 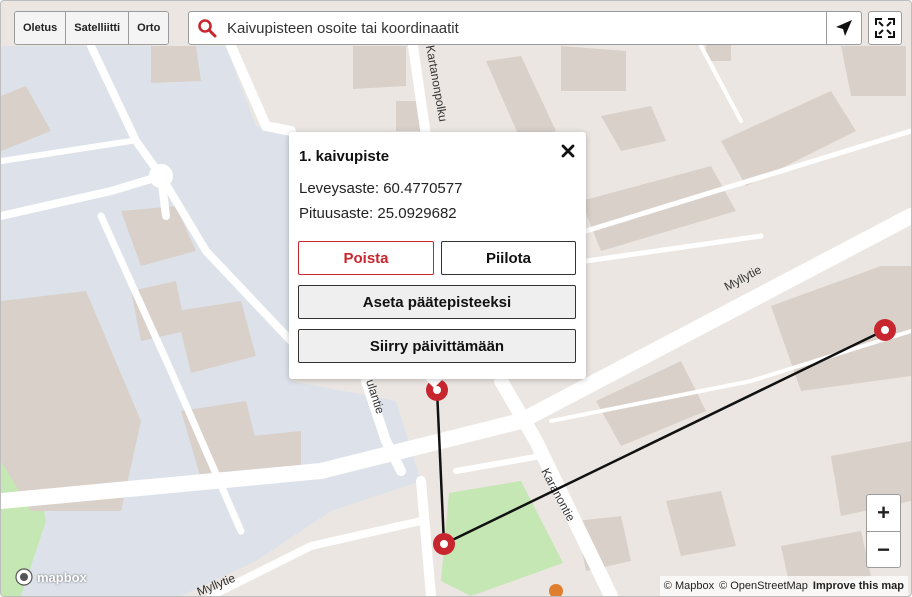 I want to click on location-arrow-icon, so click(x=844, y=28).